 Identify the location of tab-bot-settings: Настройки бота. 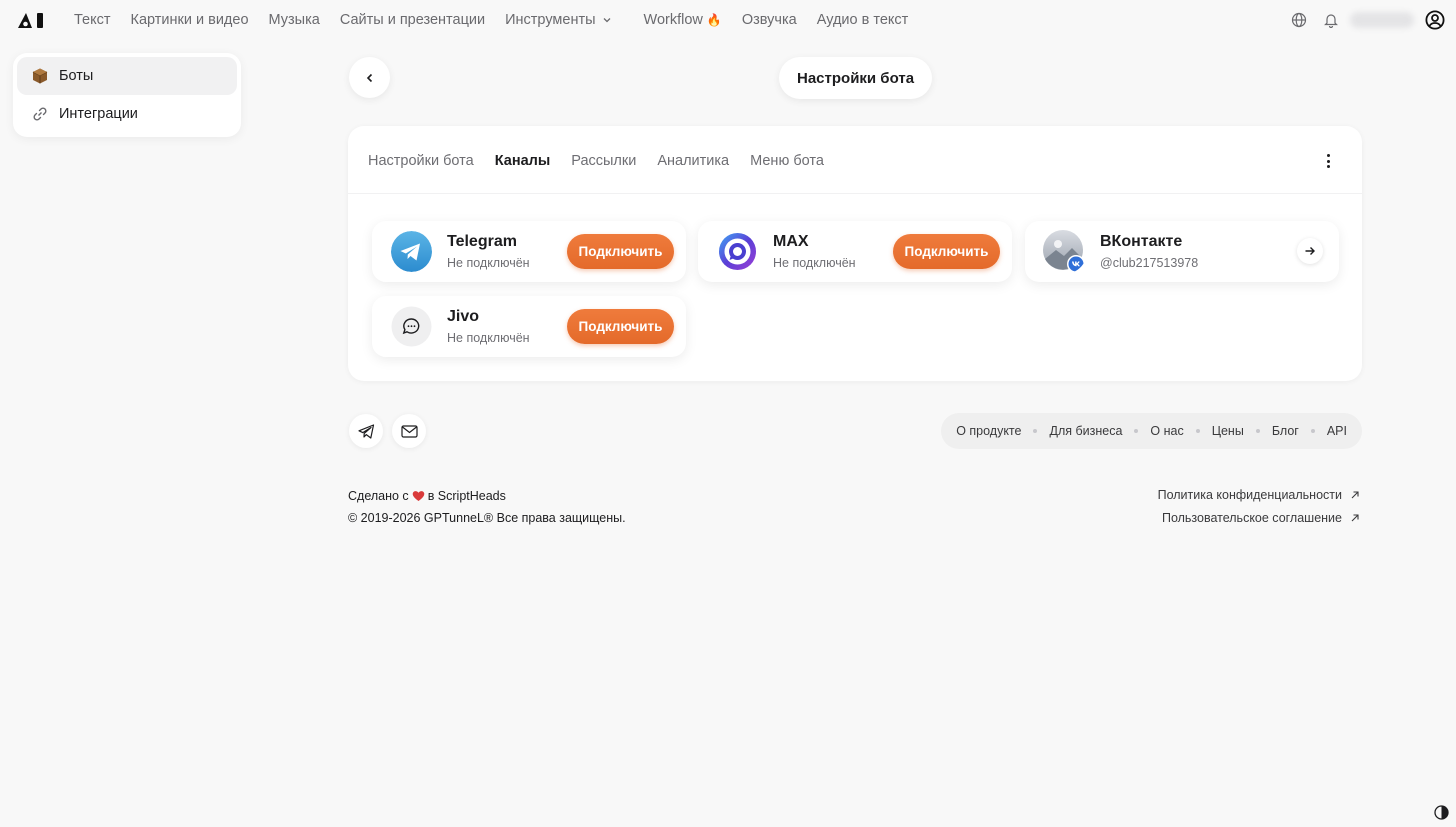
(421, 161).